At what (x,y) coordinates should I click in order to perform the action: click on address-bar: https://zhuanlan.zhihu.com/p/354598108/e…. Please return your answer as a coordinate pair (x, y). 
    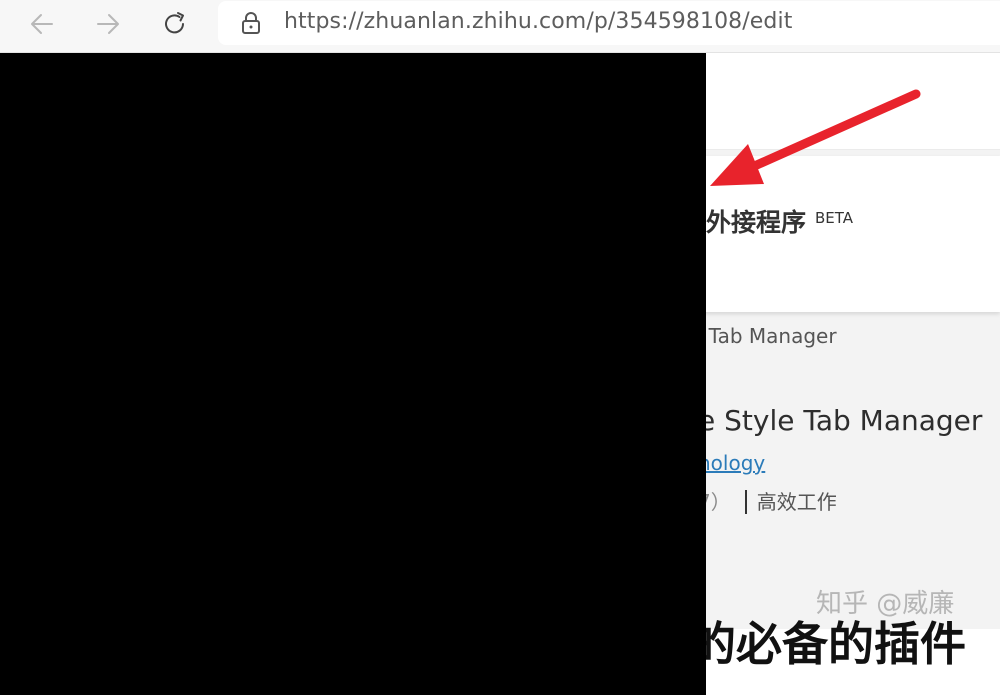
    Looking at the image, I should click on (609, 23).